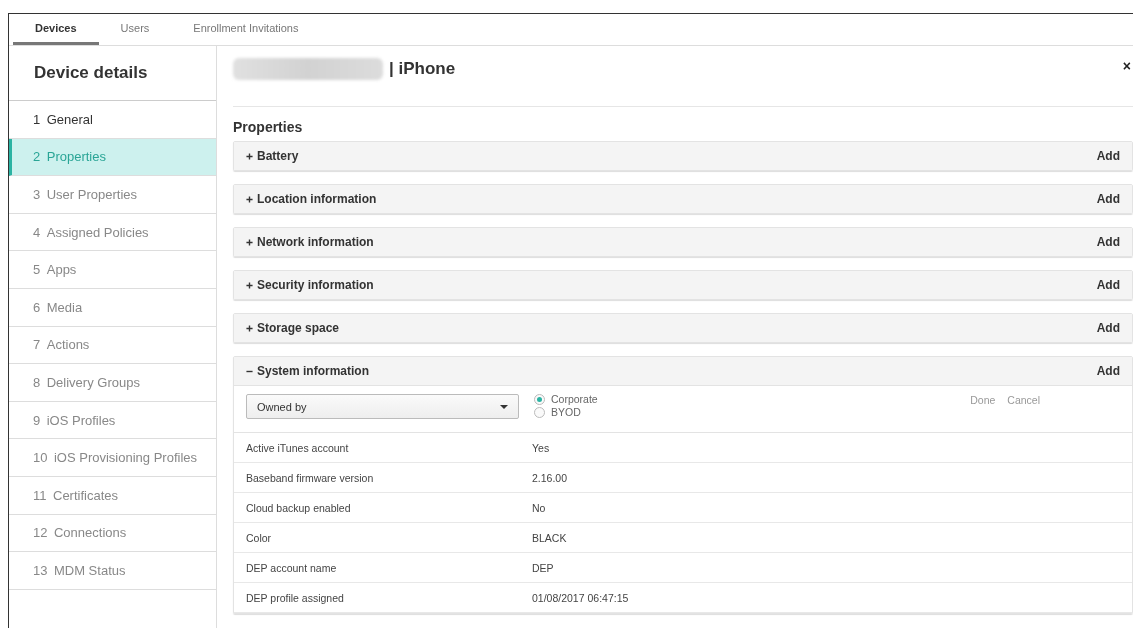 The image size is (1133, 628). Describe the element at coordinates (112, 232) in the screenshot. I see `sidebar-item: 4 Assigned Policies` at that location.